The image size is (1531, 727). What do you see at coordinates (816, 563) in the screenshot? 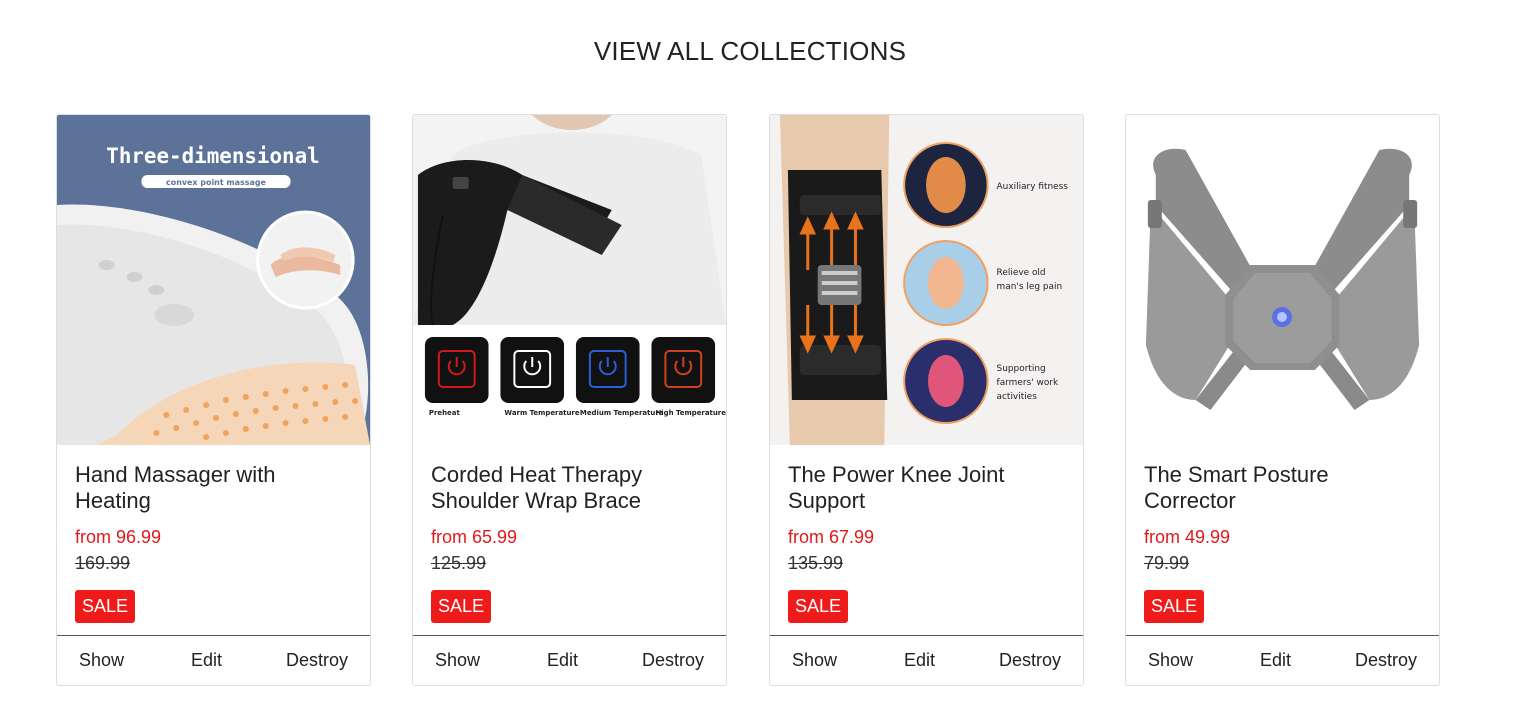
I see `product-compare-price: 135.99` at bounding box center [816, 563].